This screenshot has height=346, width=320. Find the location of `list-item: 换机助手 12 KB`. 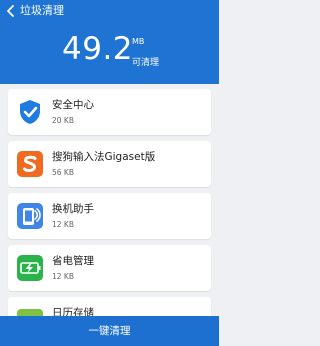

list-item: 换机助手 12 KB is located at coordinates (109, 216).